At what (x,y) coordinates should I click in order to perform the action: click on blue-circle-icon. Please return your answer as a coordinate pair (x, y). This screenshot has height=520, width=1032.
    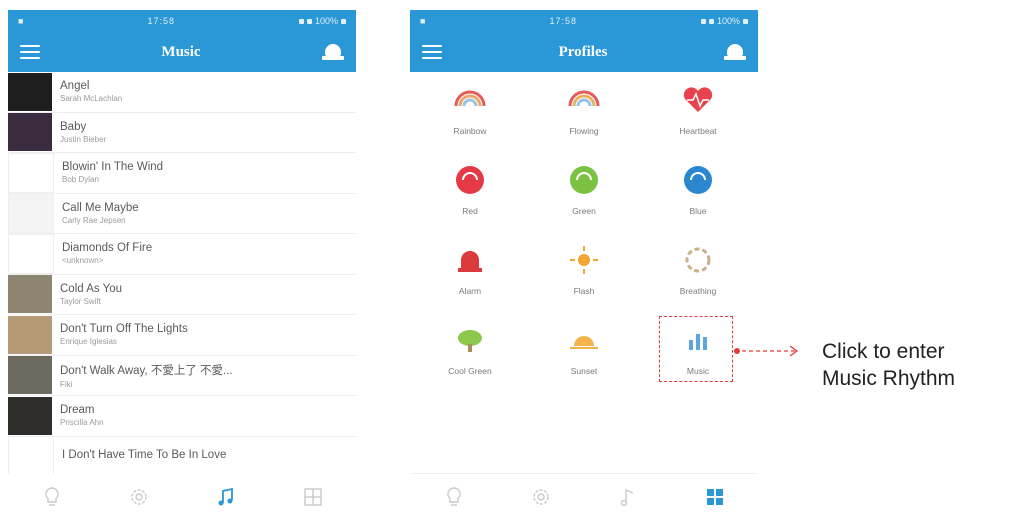
    Looking at the image, I should click on (698, 180).